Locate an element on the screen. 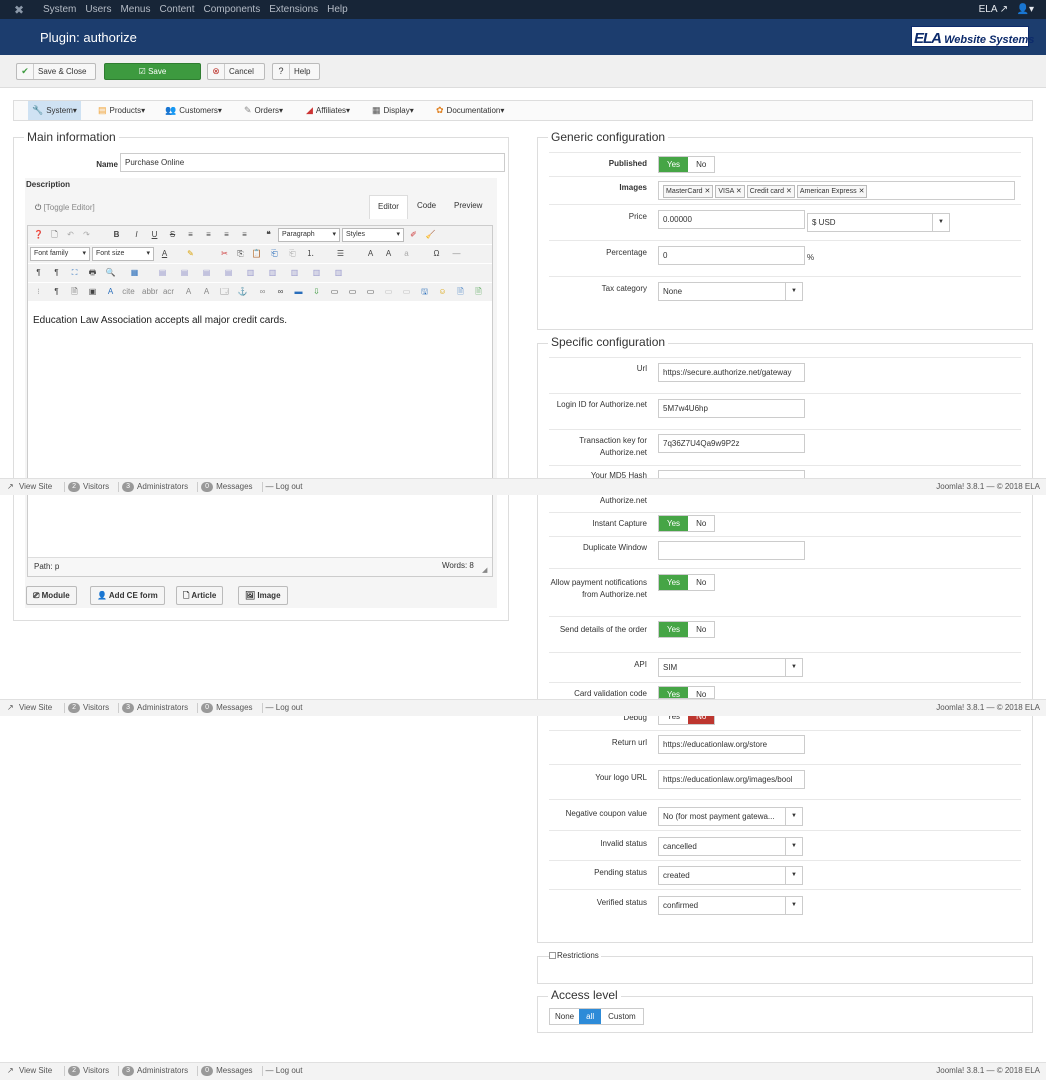 This screenshot has height=1080, width=1046. menu-display: ▦ Display▾ is located at coordinates (393, 110).